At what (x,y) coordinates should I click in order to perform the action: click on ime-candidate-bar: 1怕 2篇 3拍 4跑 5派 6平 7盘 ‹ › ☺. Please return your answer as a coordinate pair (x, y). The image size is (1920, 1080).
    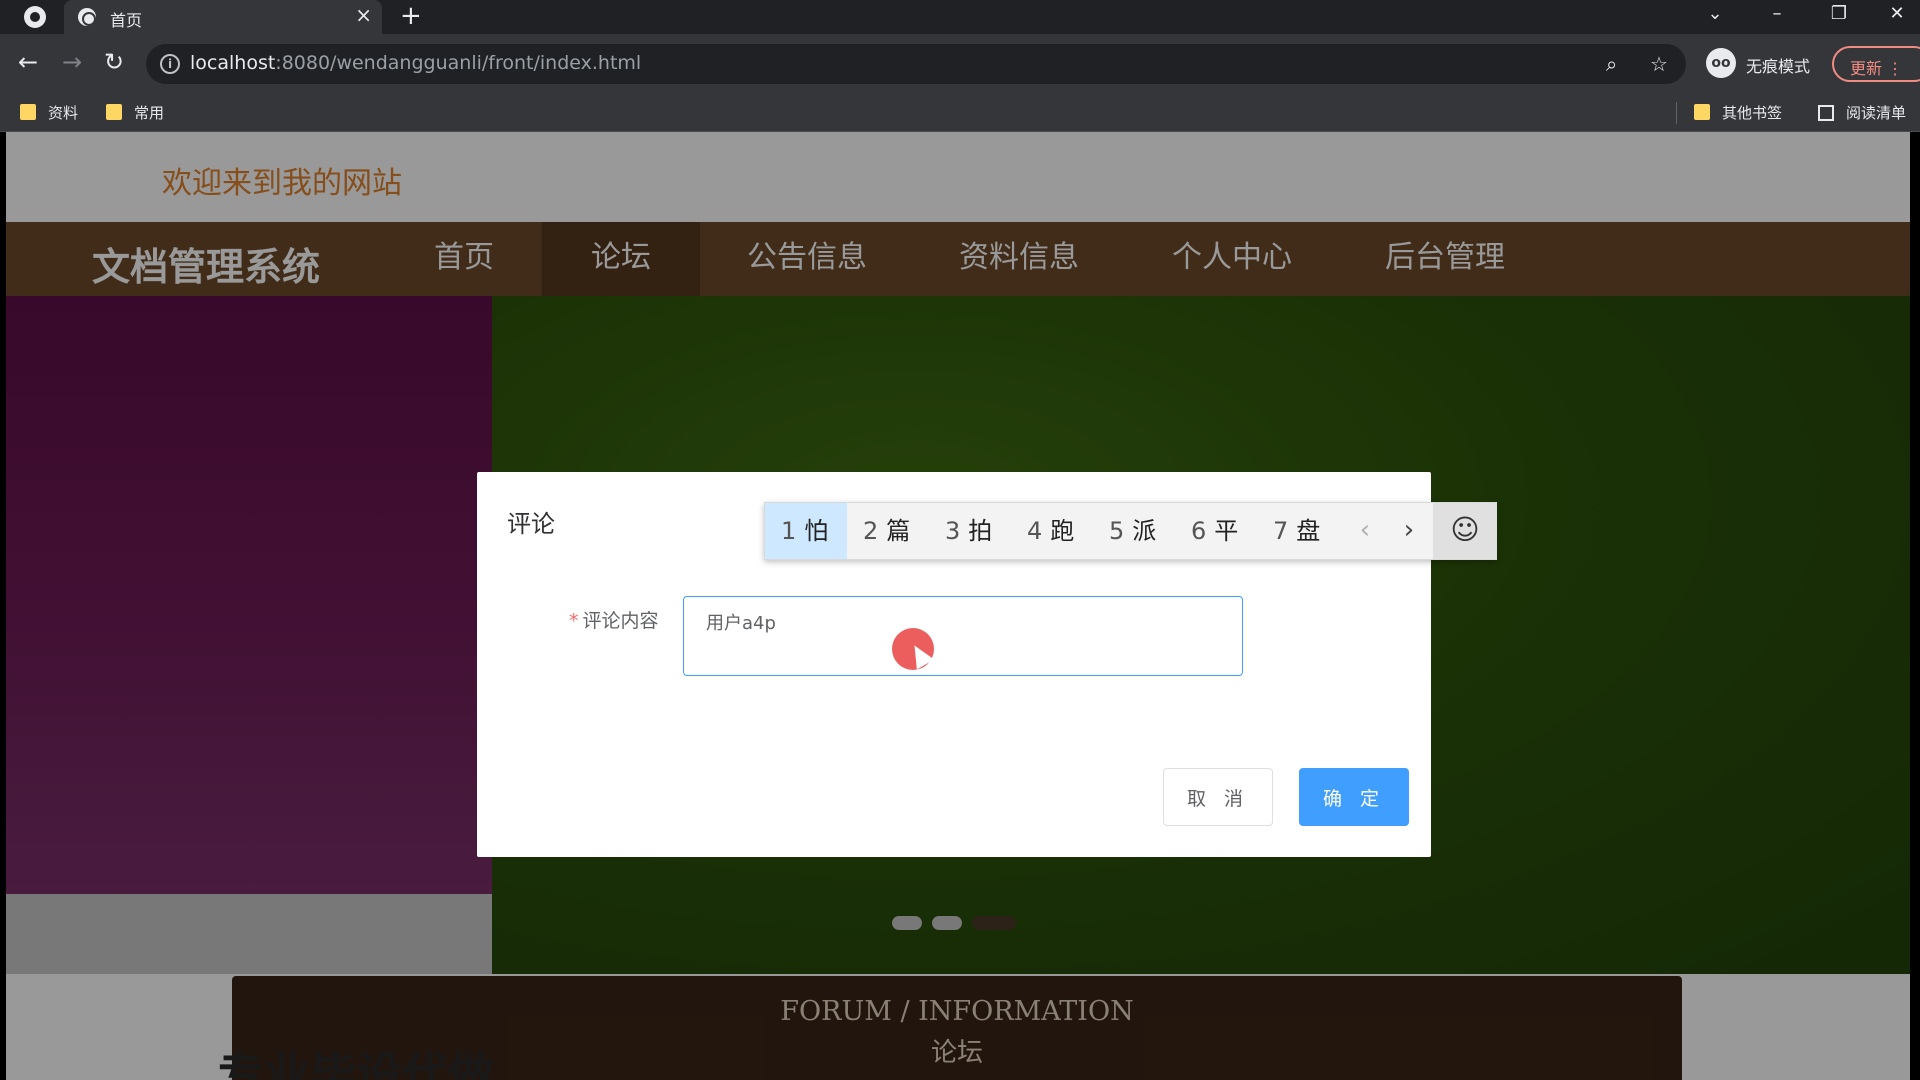
    Looking at the image, I should click on (1130, 531).